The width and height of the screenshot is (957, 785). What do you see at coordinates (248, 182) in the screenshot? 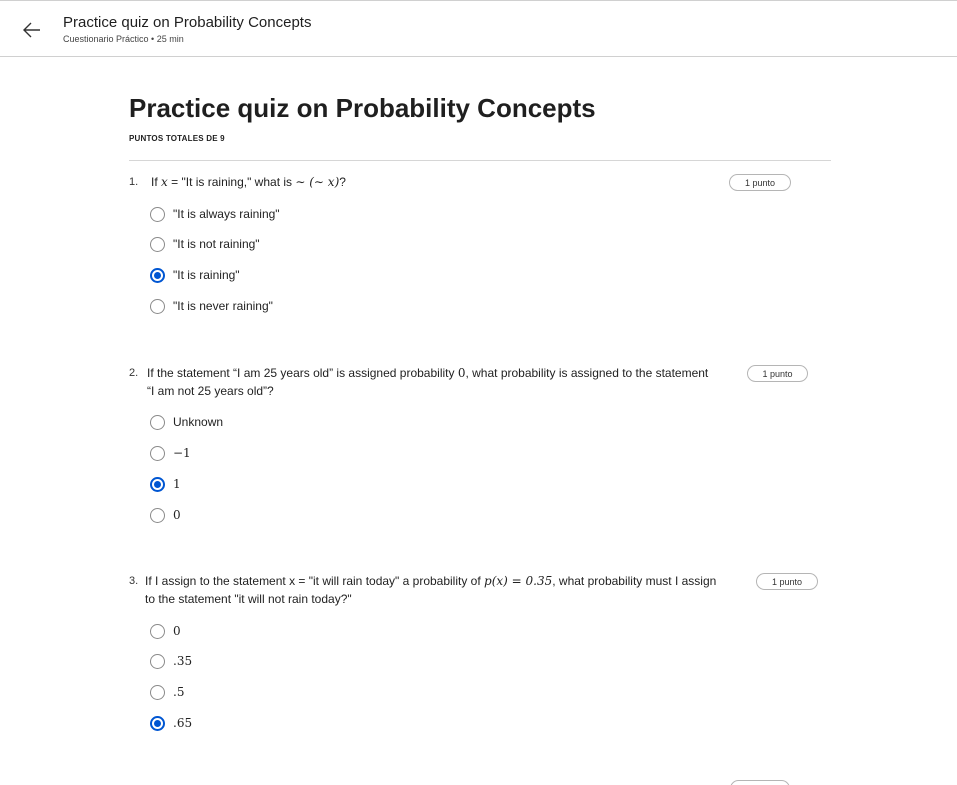
I see `question-text: If x = "It is raining," what is ∼ (∼ x)?` at bounding box center [248, 182].